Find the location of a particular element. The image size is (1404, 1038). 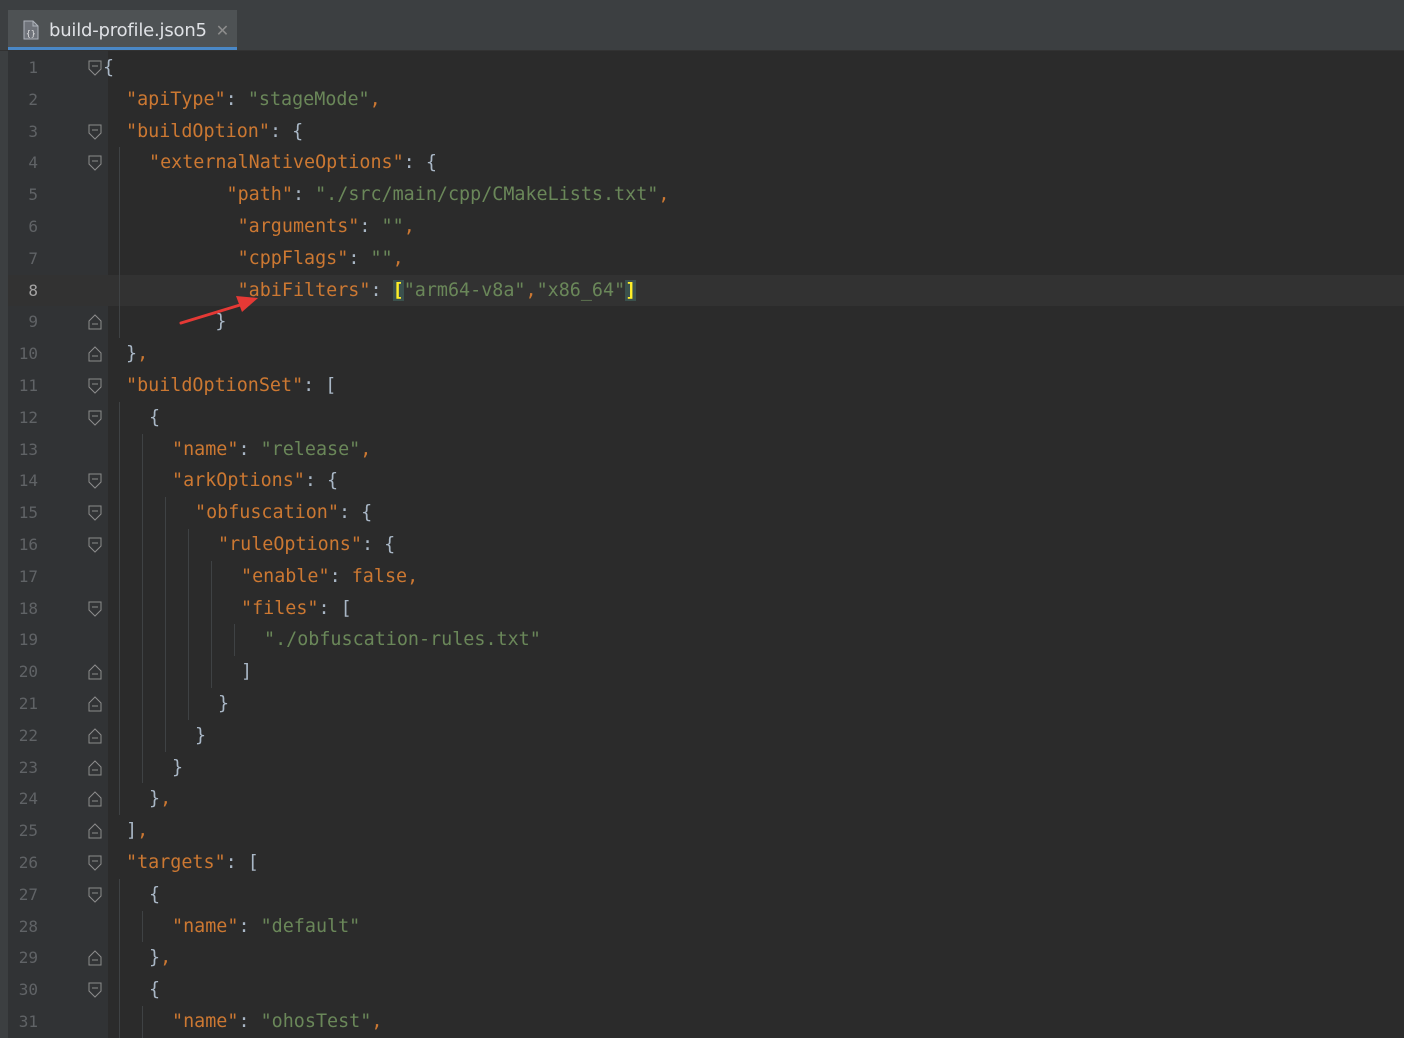

code-token: , is located at coordinates (143, 831).